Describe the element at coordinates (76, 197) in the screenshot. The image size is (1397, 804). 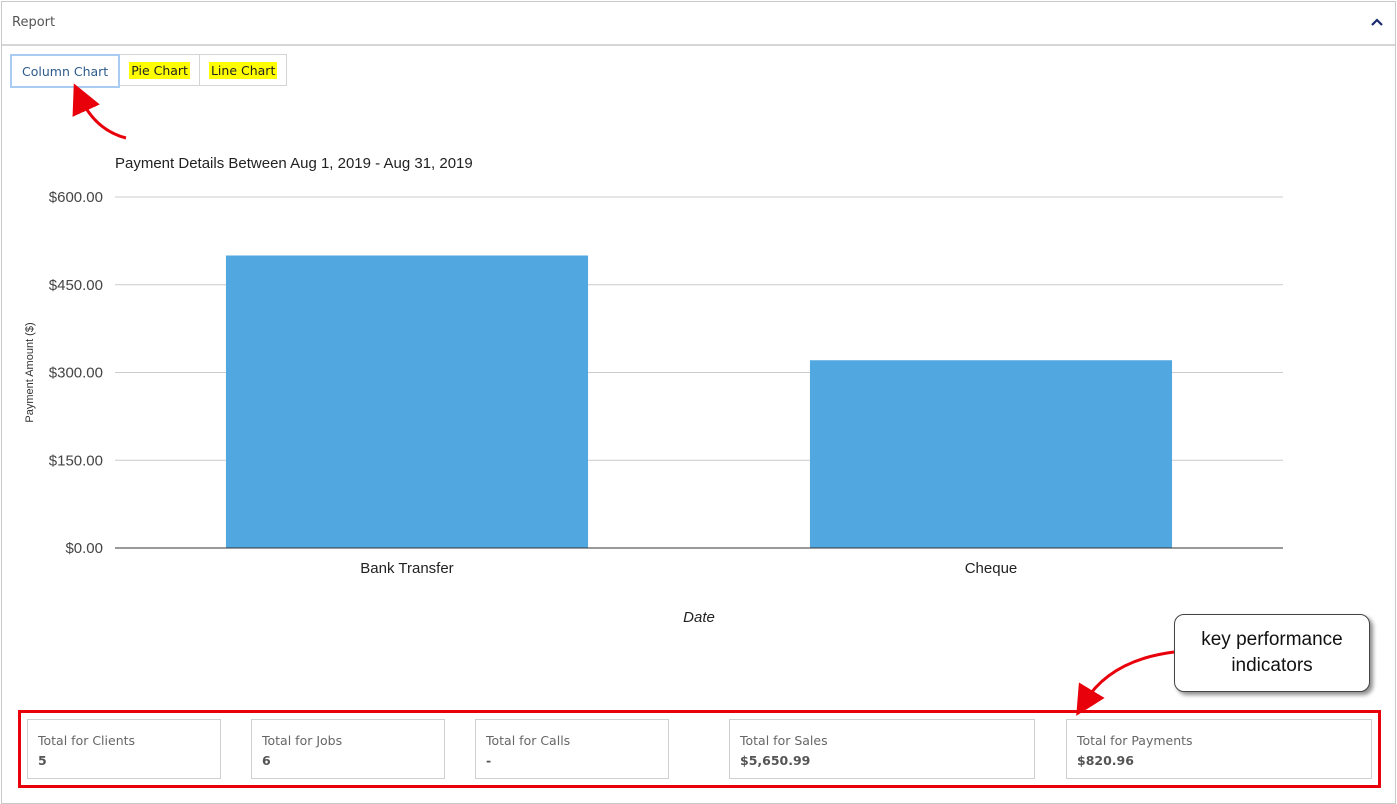
I see `y-tick-label: $600.00` at that location.